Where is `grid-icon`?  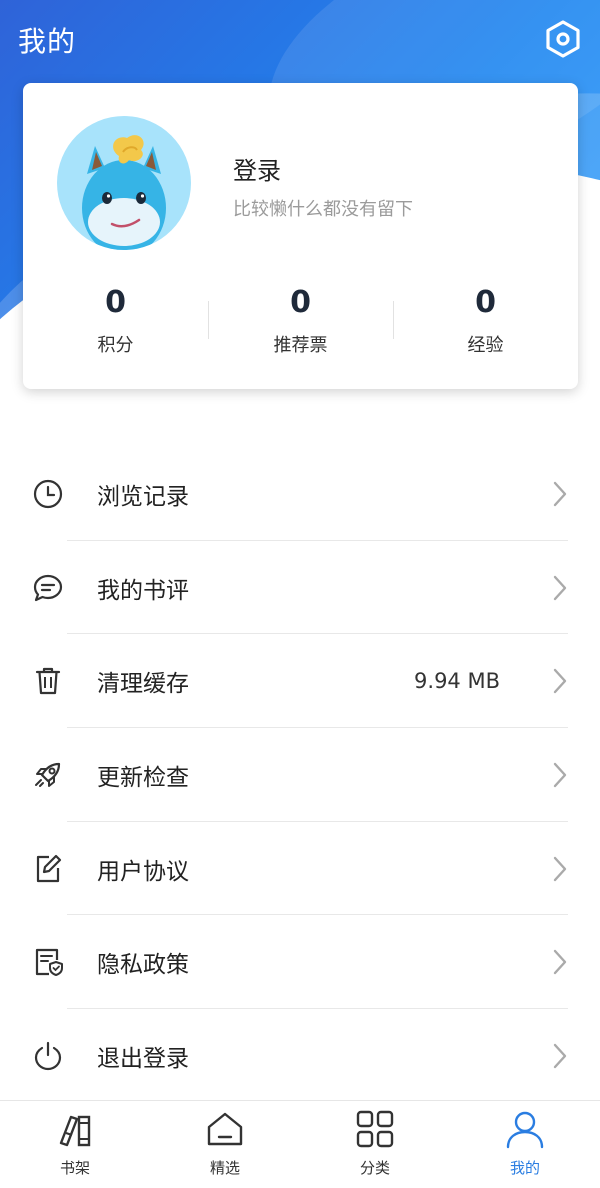 grid-icon is located at coordinates (375, 1129).